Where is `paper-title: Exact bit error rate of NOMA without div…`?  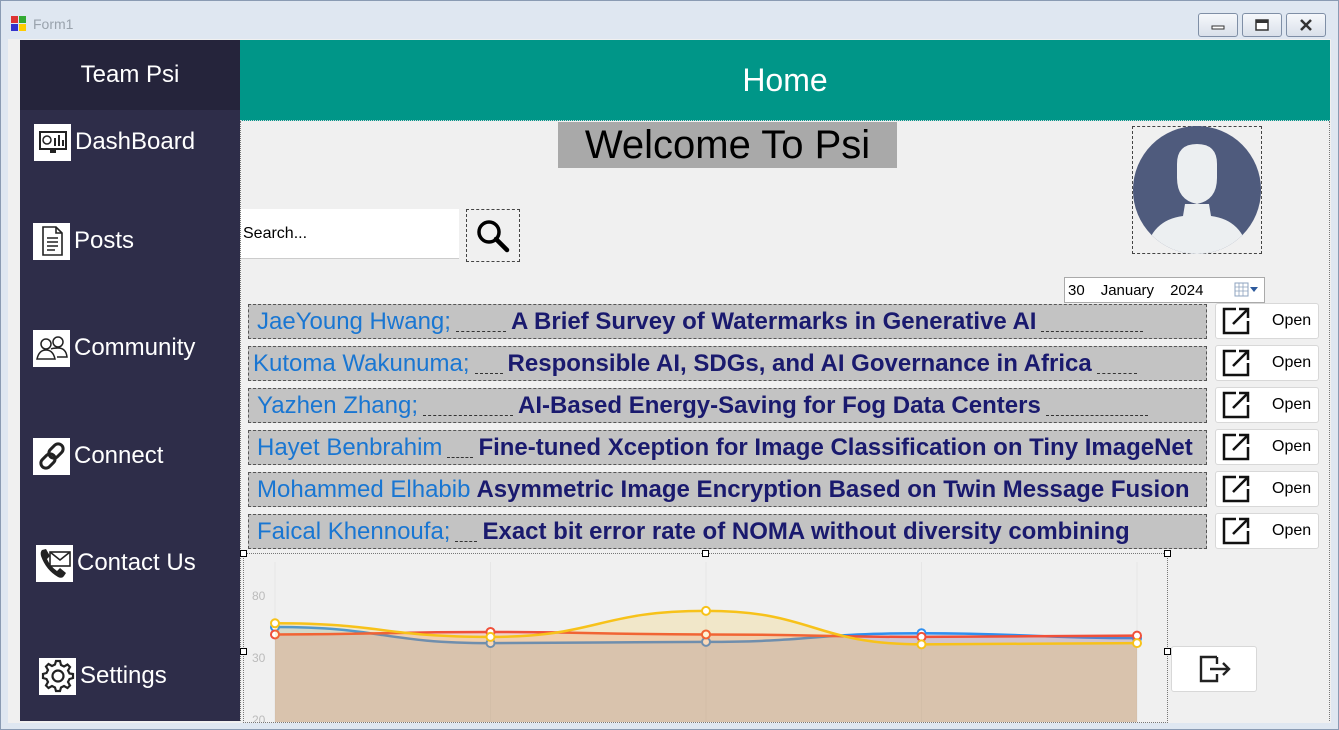 paper-title: Exact bit error rate of NOMA without div… is located at coordinates (806, 531).